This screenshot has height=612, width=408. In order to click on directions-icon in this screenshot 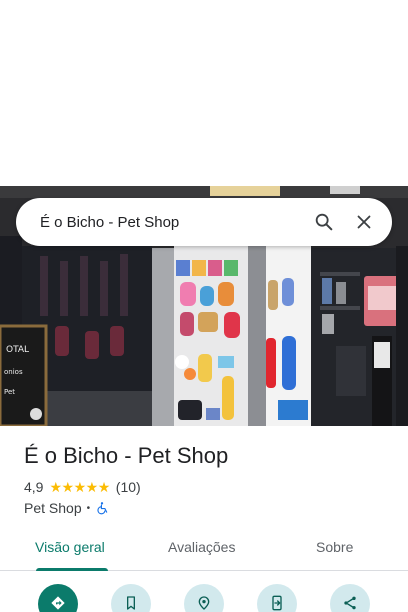, I will do `click(58, 603)`.